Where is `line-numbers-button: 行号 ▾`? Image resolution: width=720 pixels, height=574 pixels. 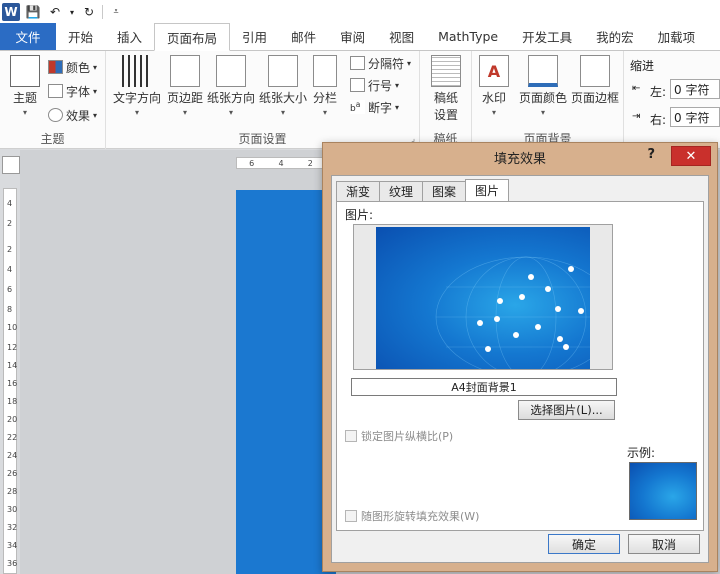 line-numbers-button: 行号 ▾ is located at coordinates (374, 85).